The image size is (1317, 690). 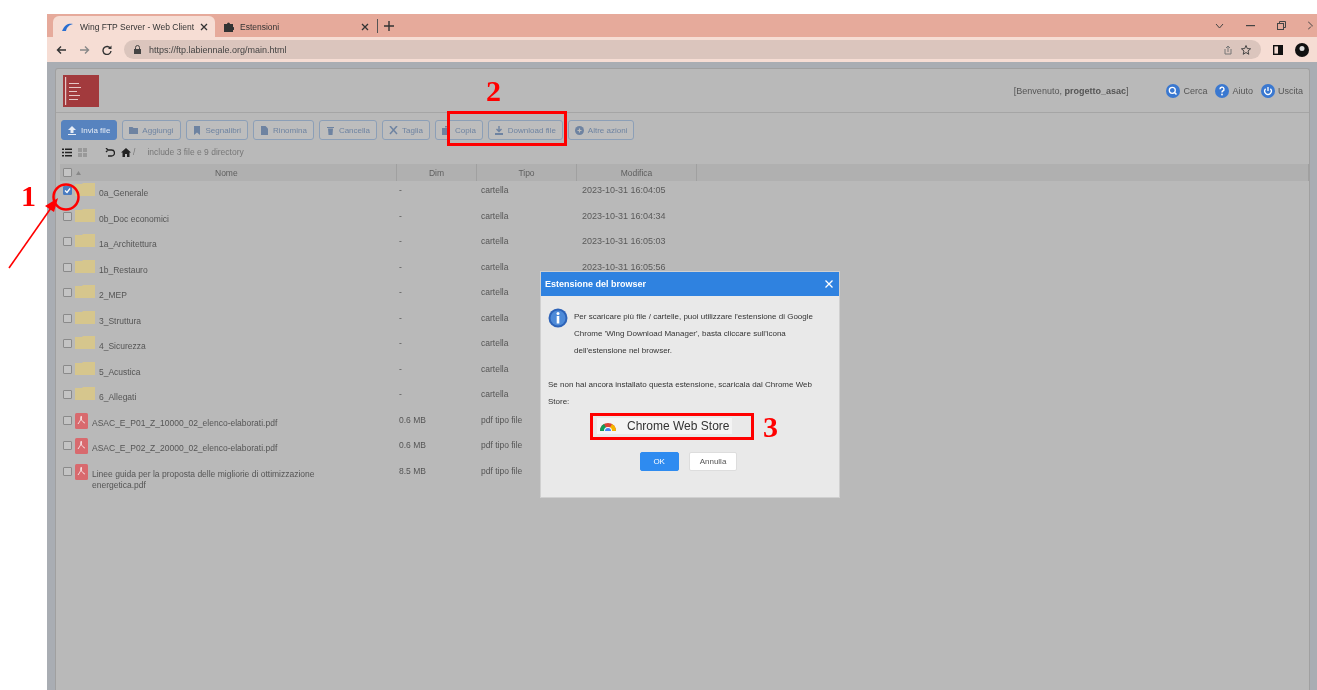 What do you see at coordinates (525, 130) in the screenshot?
I see `toolbar-button: Download file` at bounding box center [525, 130].